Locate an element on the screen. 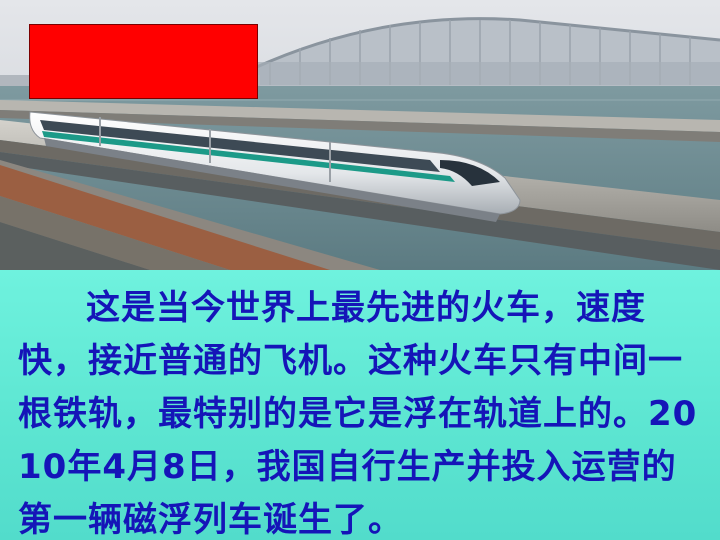 Image resolution: width=720 pixels, height=540 pixels. red-title-box is located at coordinates (143, 61).